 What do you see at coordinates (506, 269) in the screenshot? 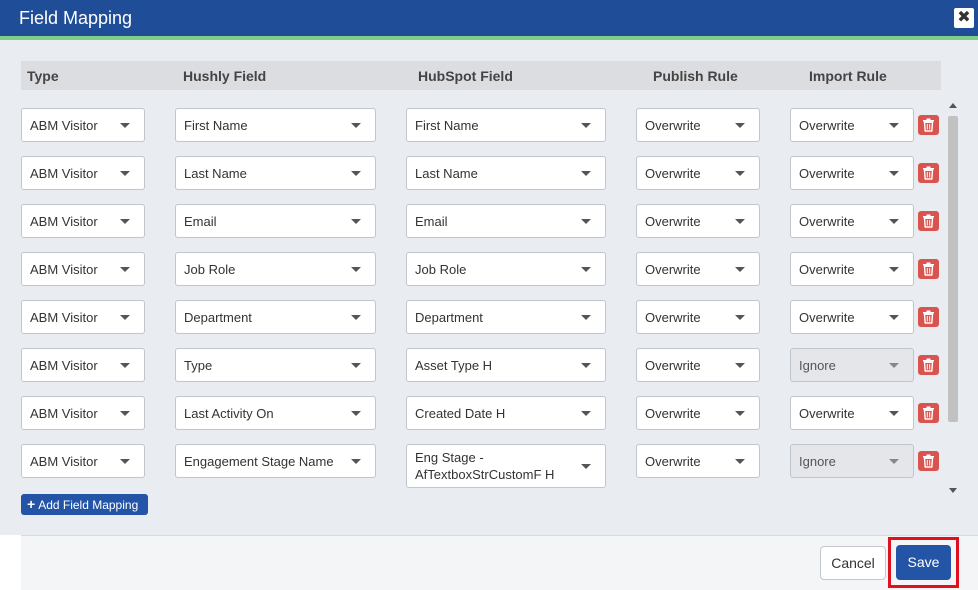
I see `hubspot-field-select: Job Role` at bounding box center [506, 269].